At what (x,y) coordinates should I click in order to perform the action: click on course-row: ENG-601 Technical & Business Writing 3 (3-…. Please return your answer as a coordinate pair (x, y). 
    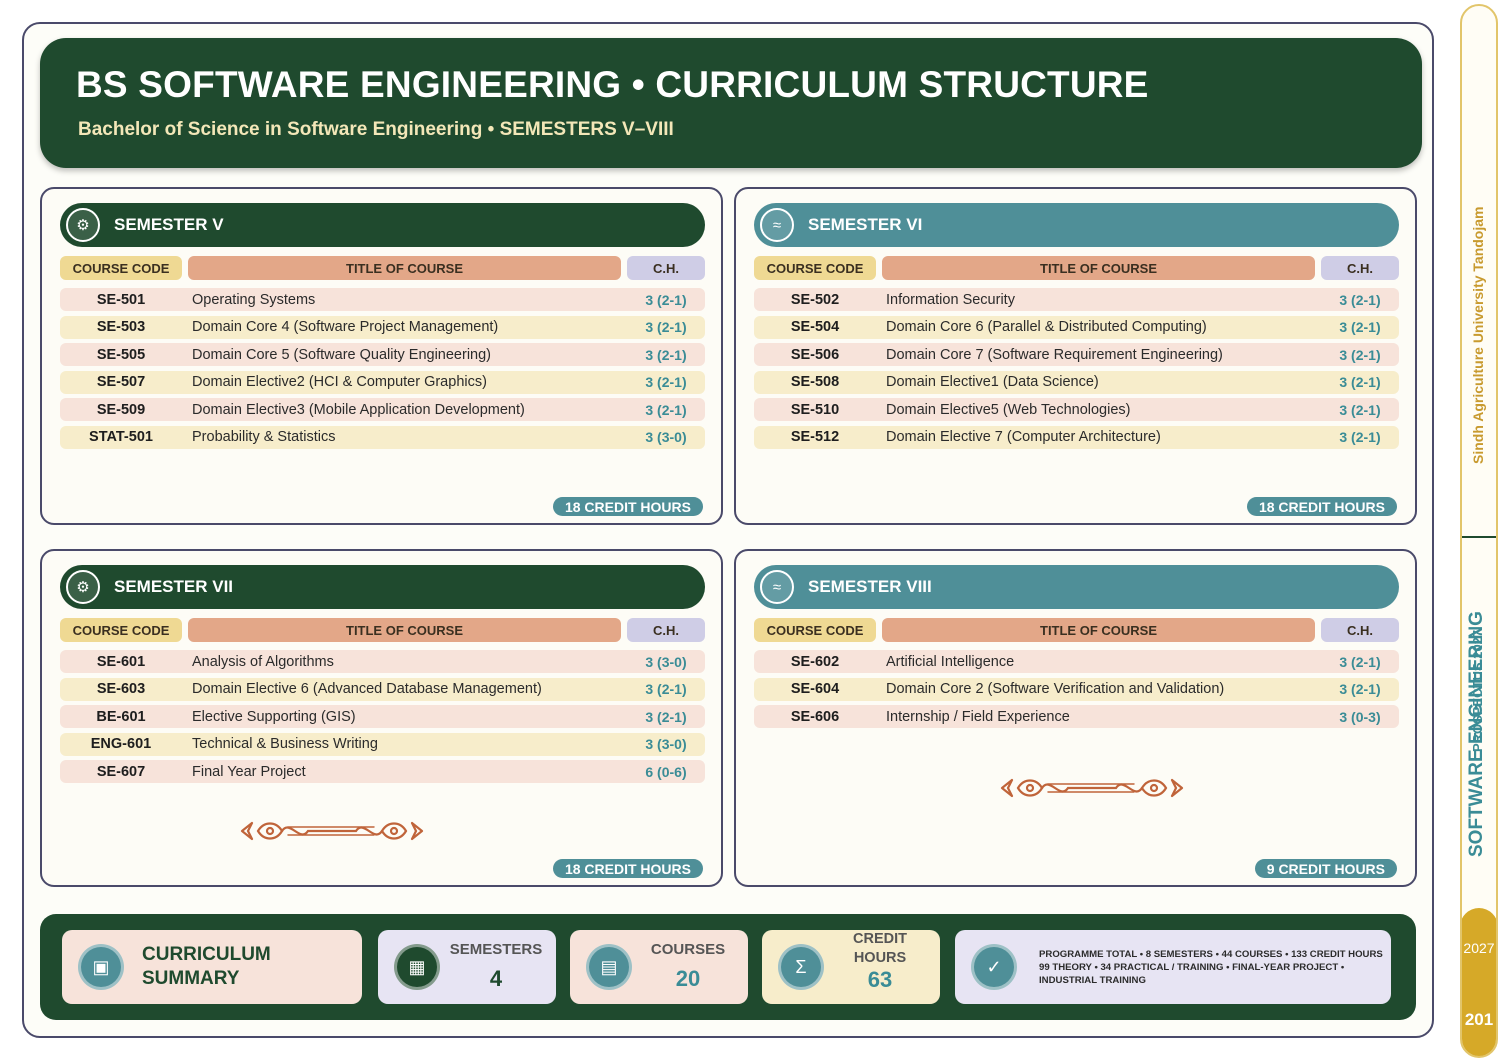
    Looking at the image, I should click on (382, 744).